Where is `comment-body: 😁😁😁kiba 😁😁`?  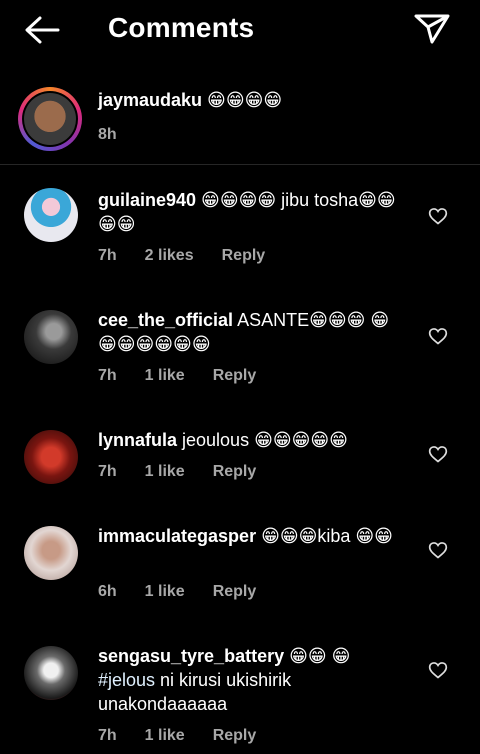 comment-body: 😁😁😁kiba 😁😁 is located at coordinates (324, 536).